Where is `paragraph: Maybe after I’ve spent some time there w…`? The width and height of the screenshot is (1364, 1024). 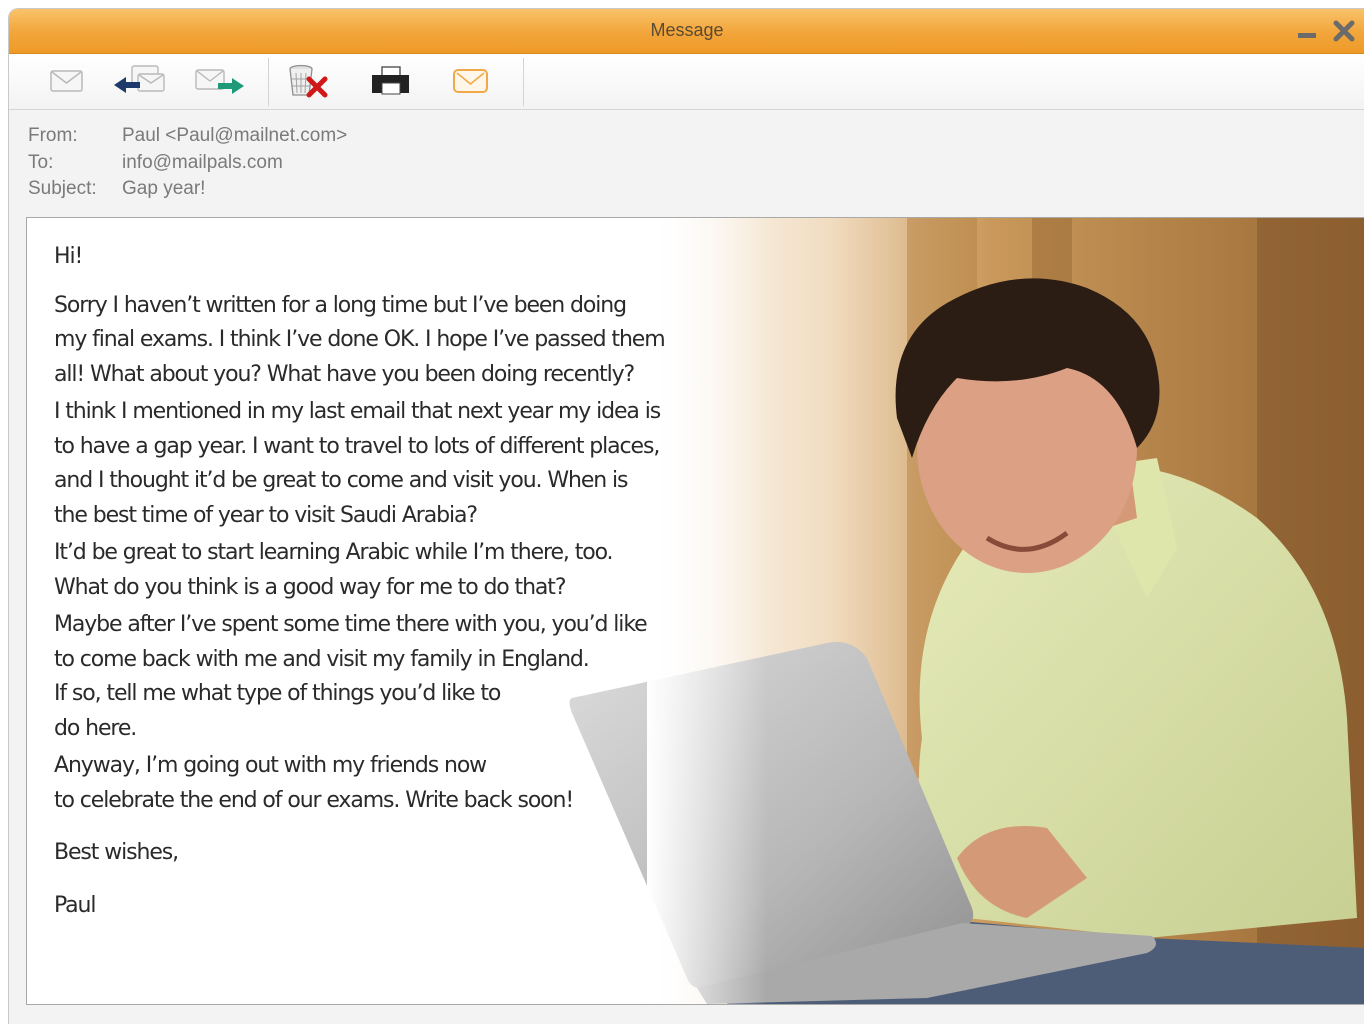 paragraph: Maybe after I’ve spent some time there w… is located at coordinates (384, 677).